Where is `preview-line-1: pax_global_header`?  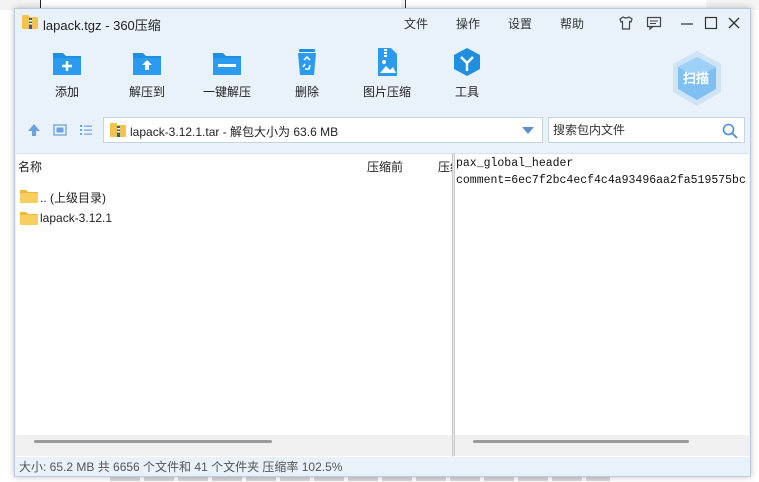 preview-line-1: pax_global_header is located at coordinates (515, 163).